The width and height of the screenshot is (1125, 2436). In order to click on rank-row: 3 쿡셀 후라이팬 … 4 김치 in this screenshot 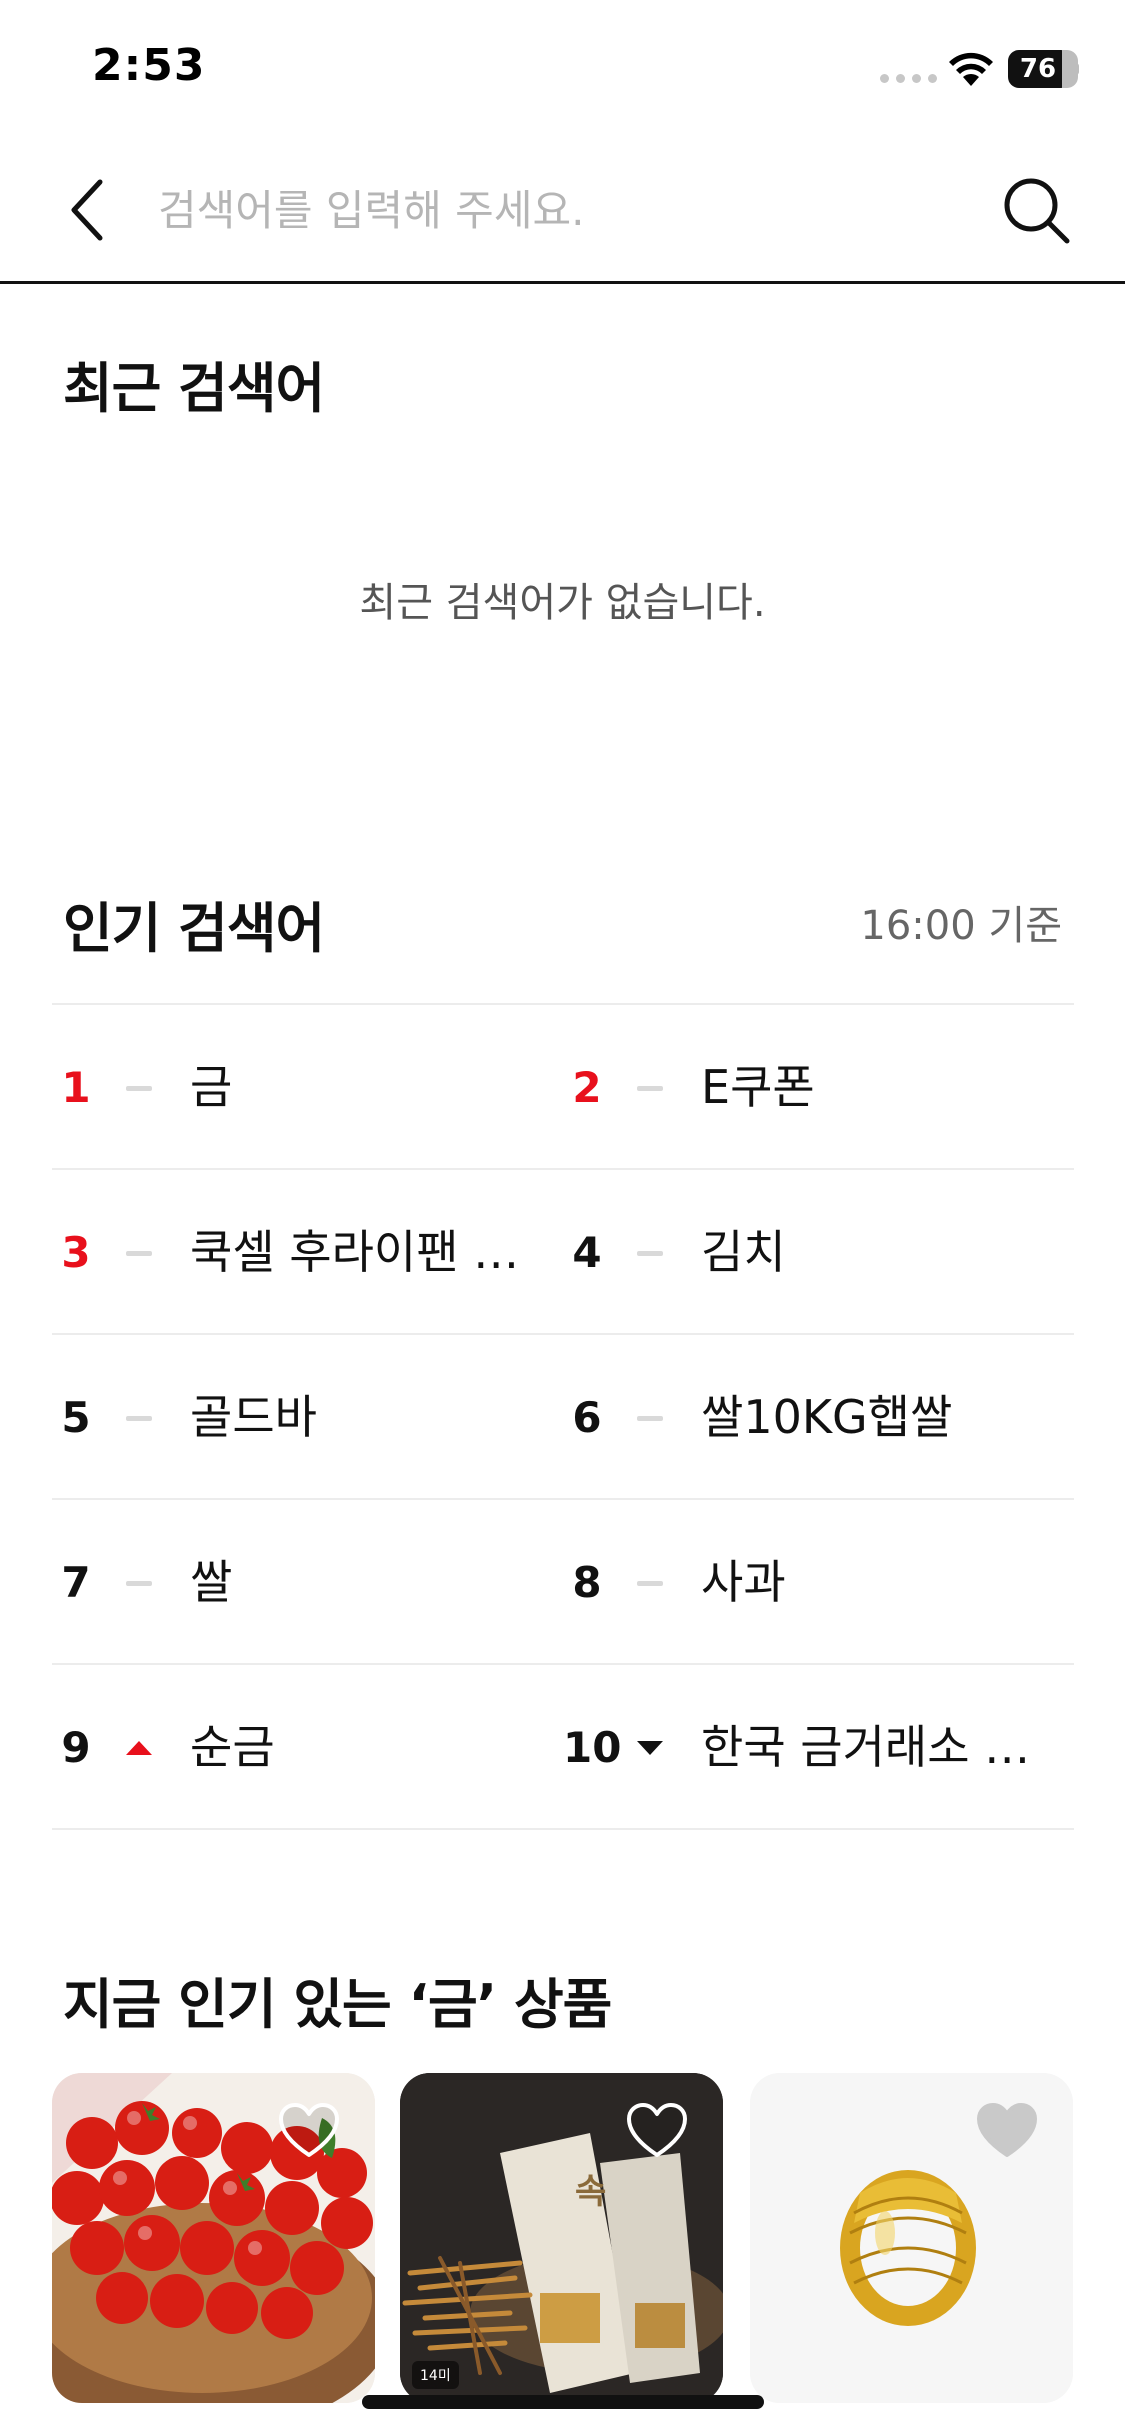, I will do `click(563, 1252)`.